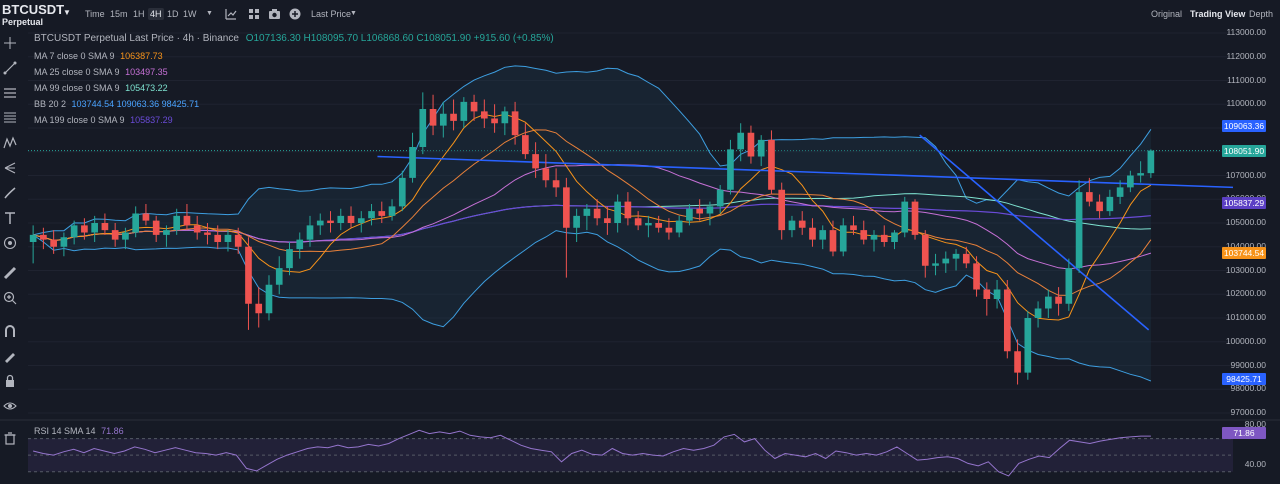  What do you see at coordinates (65, 431) in the screenshot?
I see `rsi-label: RSI 14 SMA 14` at bounding box center [65, 431].